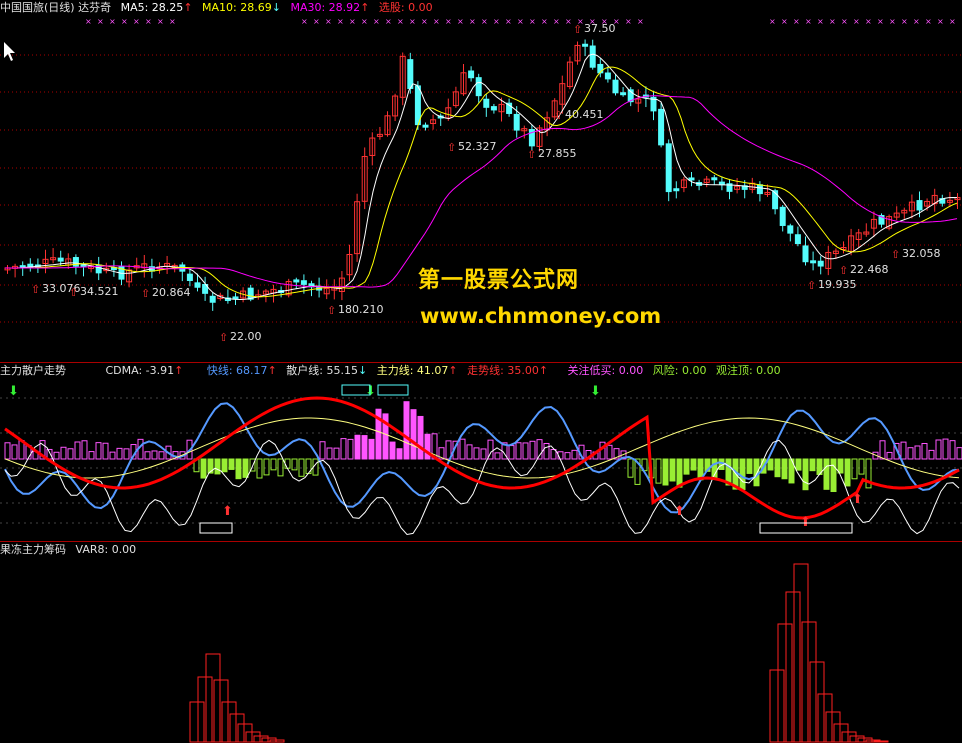  What do you see at coordinates (482, 487) in the screenshot?
I see `retail-line` at bounding box center [482, 487].